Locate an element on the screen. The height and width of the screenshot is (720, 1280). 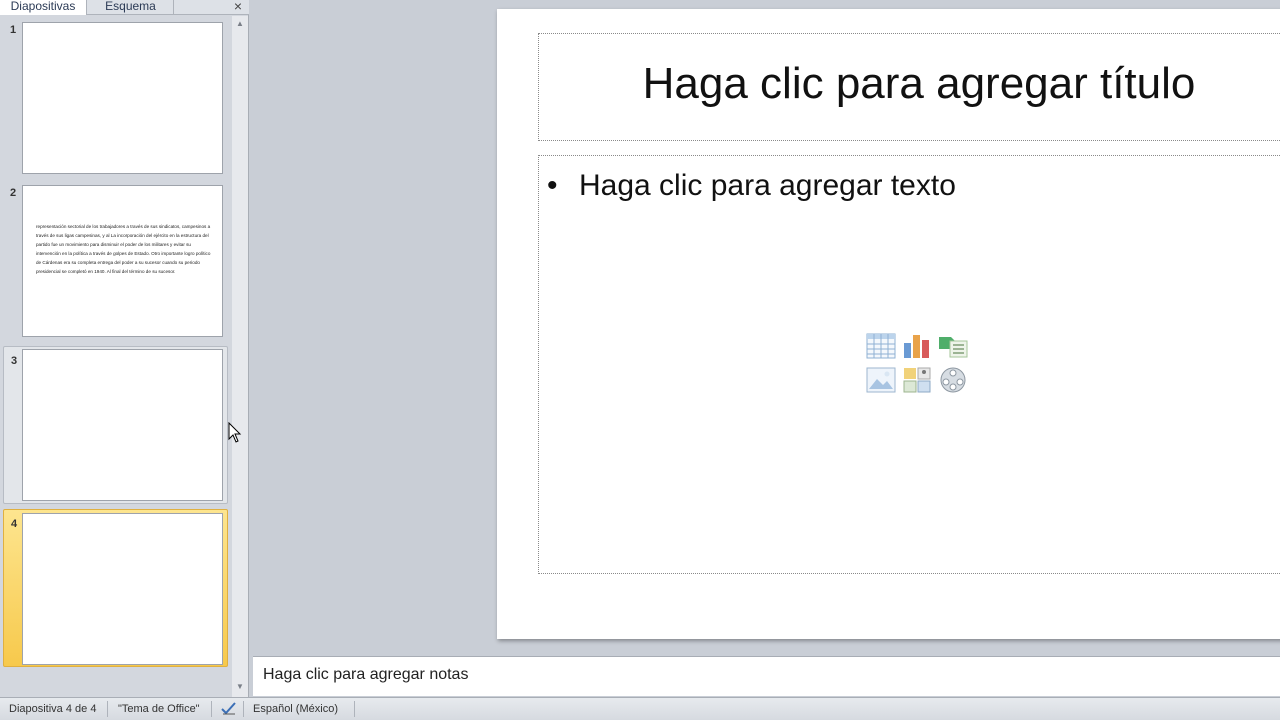
thumbnail-slide-4: 4 is located at coordinates (115, 588).